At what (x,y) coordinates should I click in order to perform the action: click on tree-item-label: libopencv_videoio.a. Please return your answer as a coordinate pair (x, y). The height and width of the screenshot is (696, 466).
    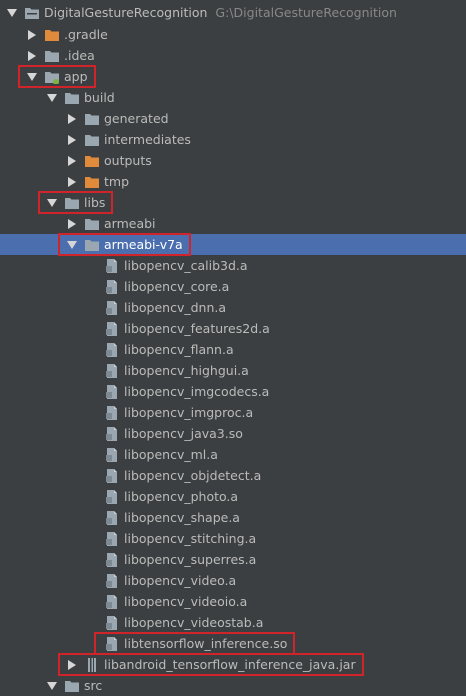
    Looking at the image, I should click on (186, 601).